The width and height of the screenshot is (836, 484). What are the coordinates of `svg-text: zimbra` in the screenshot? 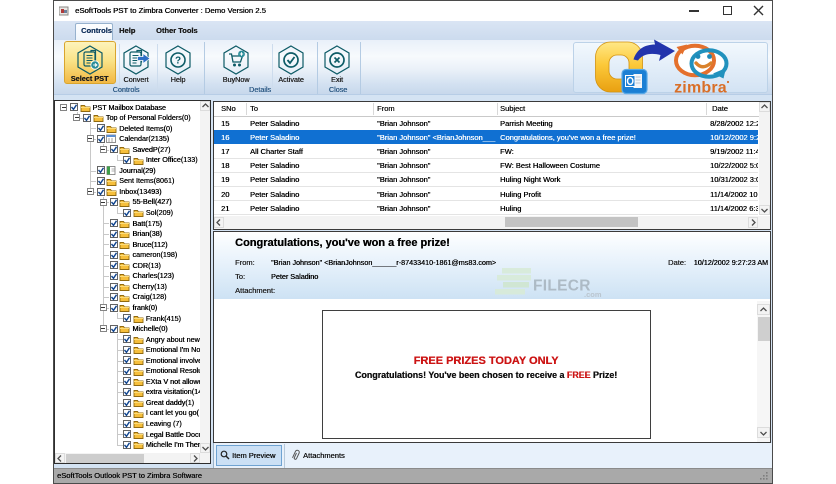 It's located at (700, 88).